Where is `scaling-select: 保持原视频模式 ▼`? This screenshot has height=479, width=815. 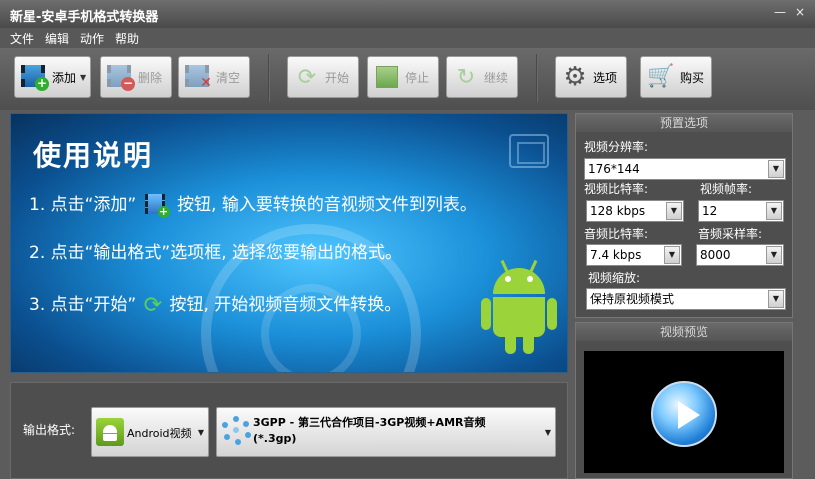
scaling-select: 保持原视频模式 ▼ is located at coordinates (686, 299).